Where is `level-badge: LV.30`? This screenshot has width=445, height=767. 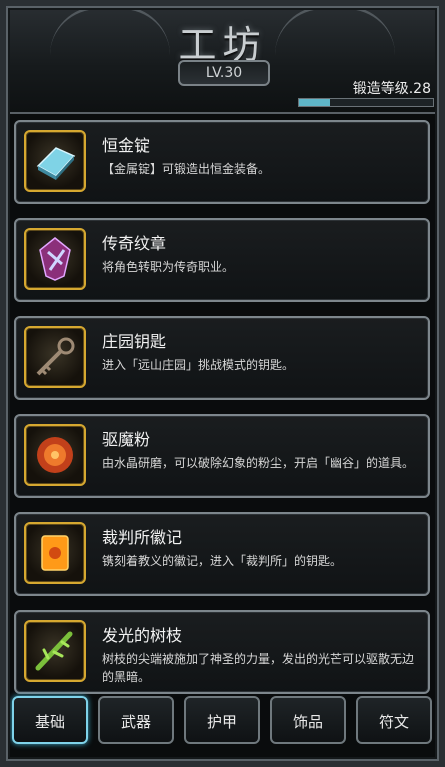 level-badge: LV.30 is located at coordinates (224, 73).